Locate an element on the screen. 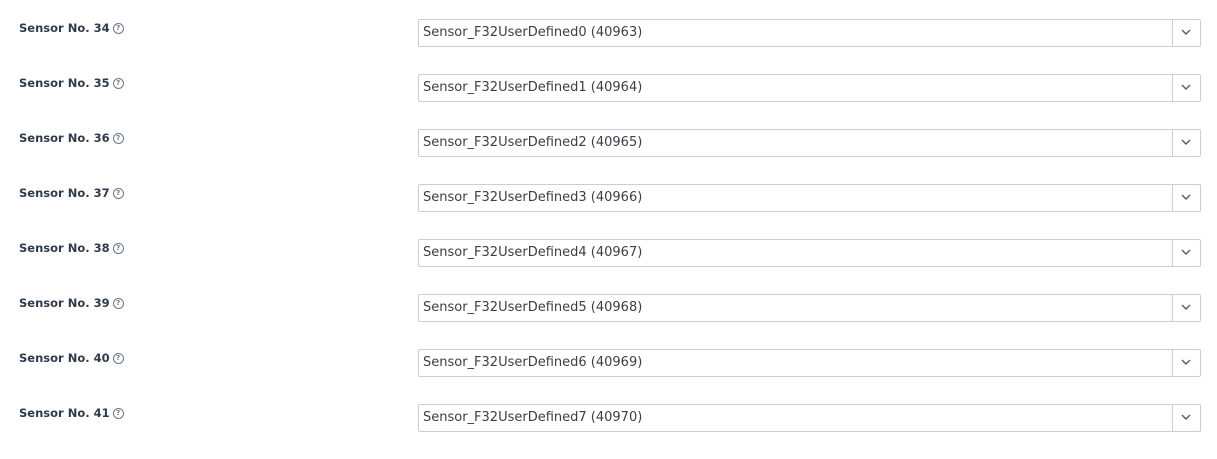 Image resolution: width=1217 pixels, height=459 pixels. sensor-select-value: Sensor_F32UserDefined6 (40969) is located at coordinates (533, 362).